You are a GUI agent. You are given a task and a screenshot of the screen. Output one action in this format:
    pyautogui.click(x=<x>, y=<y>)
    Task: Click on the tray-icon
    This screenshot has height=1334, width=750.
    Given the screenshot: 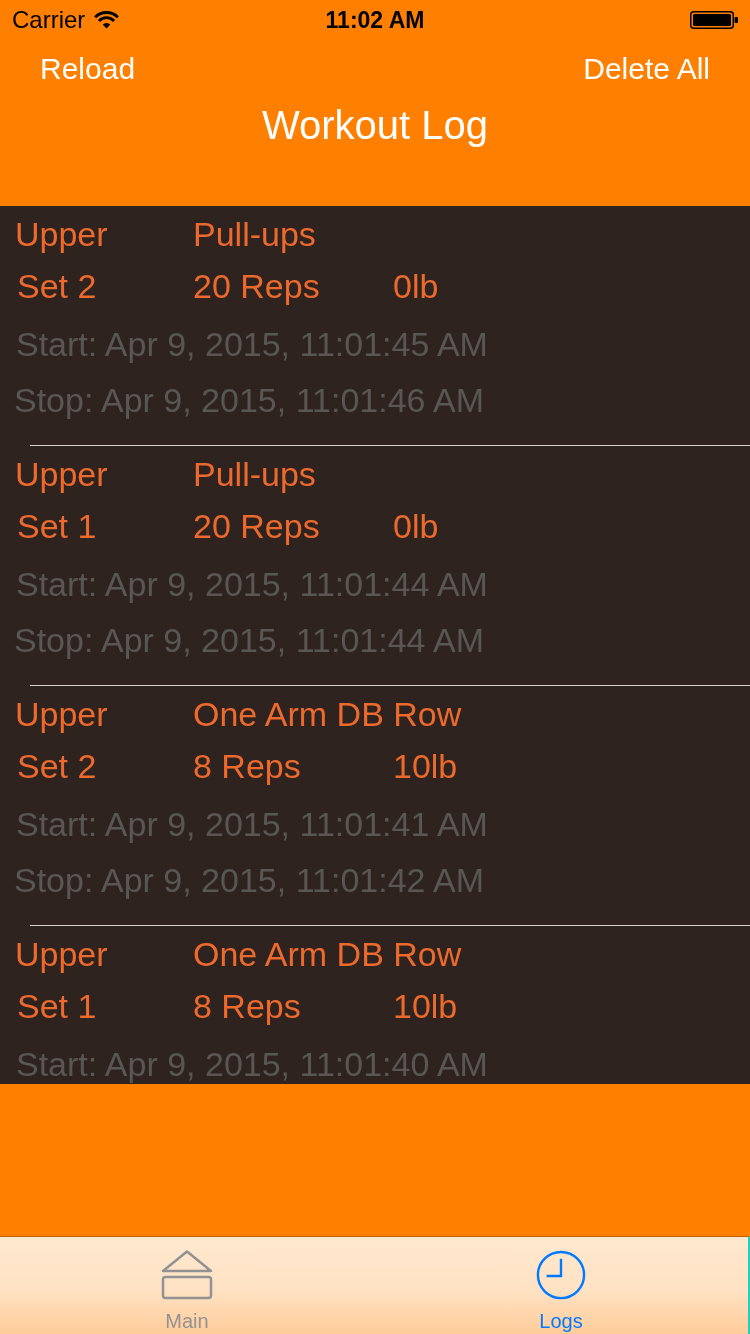 What is the action you would take?
    pyautogui.click(x=187, y=1275)
    